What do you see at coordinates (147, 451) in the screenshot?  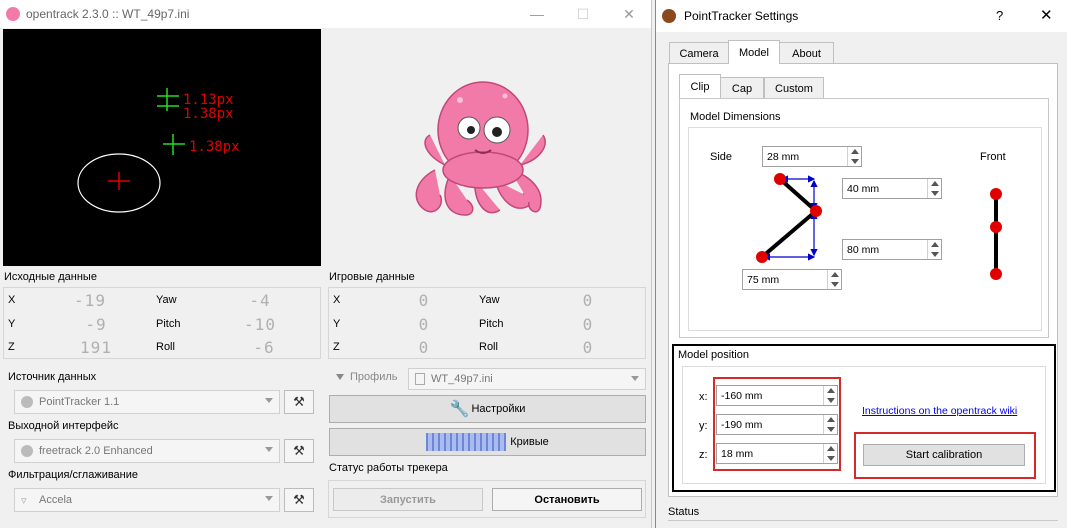 I see `output-select: freetrack 2.0 Enhanced` at bounding box center [147, 451].